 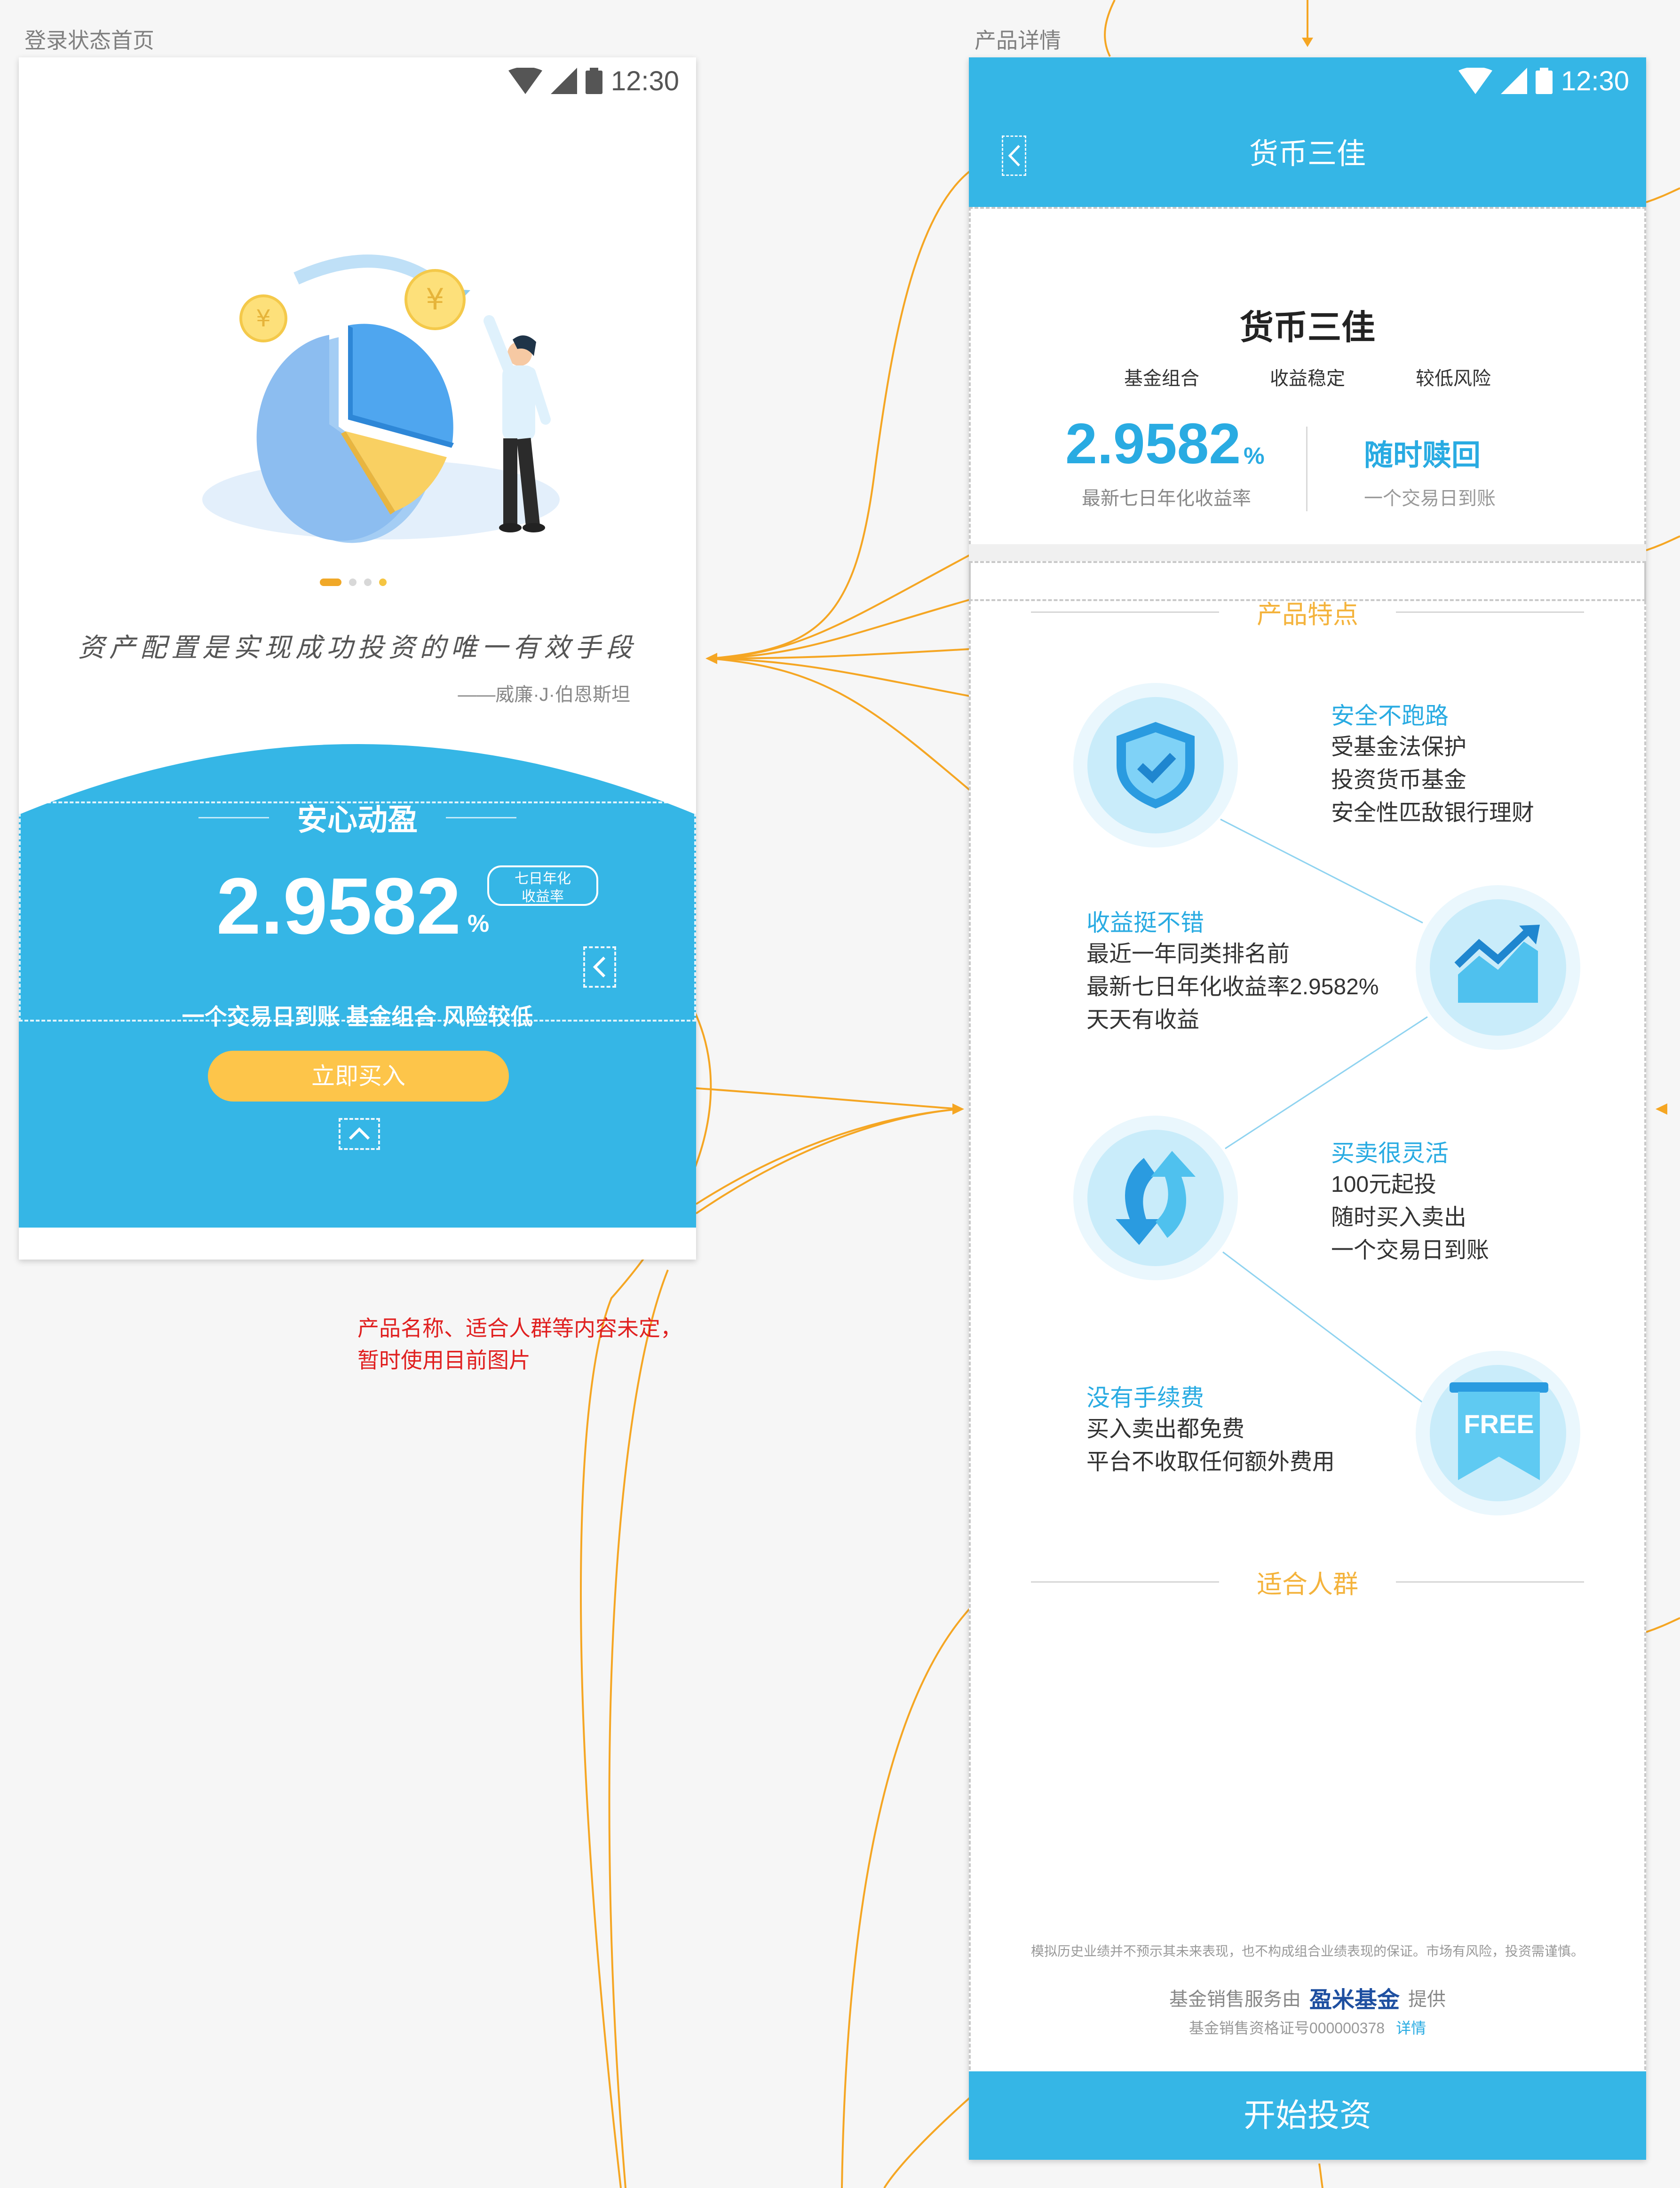 I want to click on license-line: 基金销售资格证号000000378 详情, so click(x=1307, y=2027).